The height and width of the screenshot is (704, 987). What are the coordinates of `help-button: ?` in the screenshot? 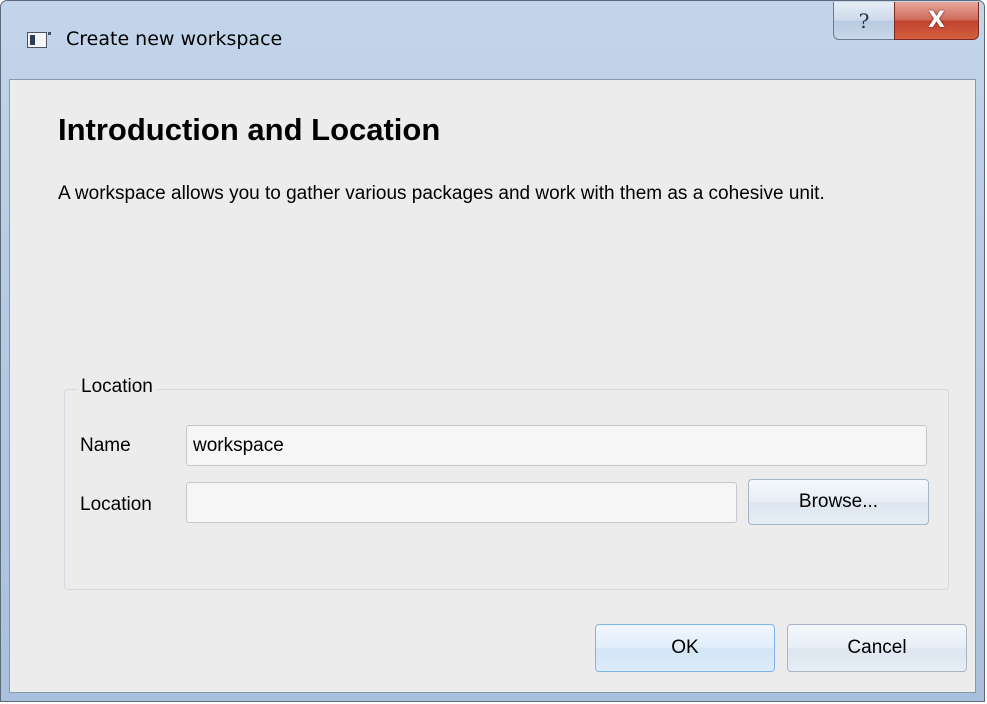 It's located at (864, 21).